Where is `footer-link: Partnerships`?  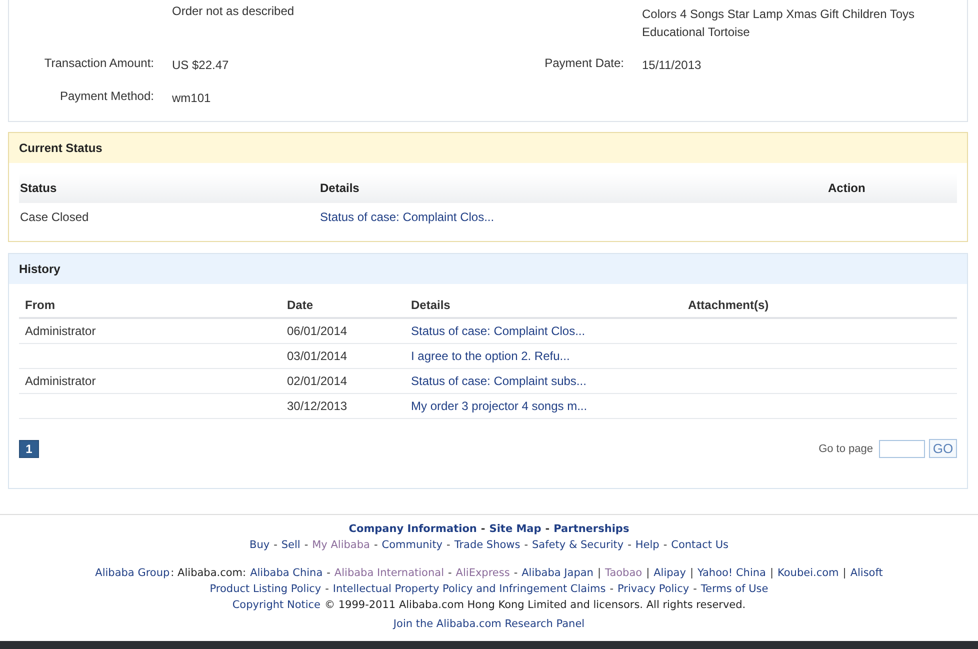
footer-link: Partnerships is located at coordinates (592, 529).